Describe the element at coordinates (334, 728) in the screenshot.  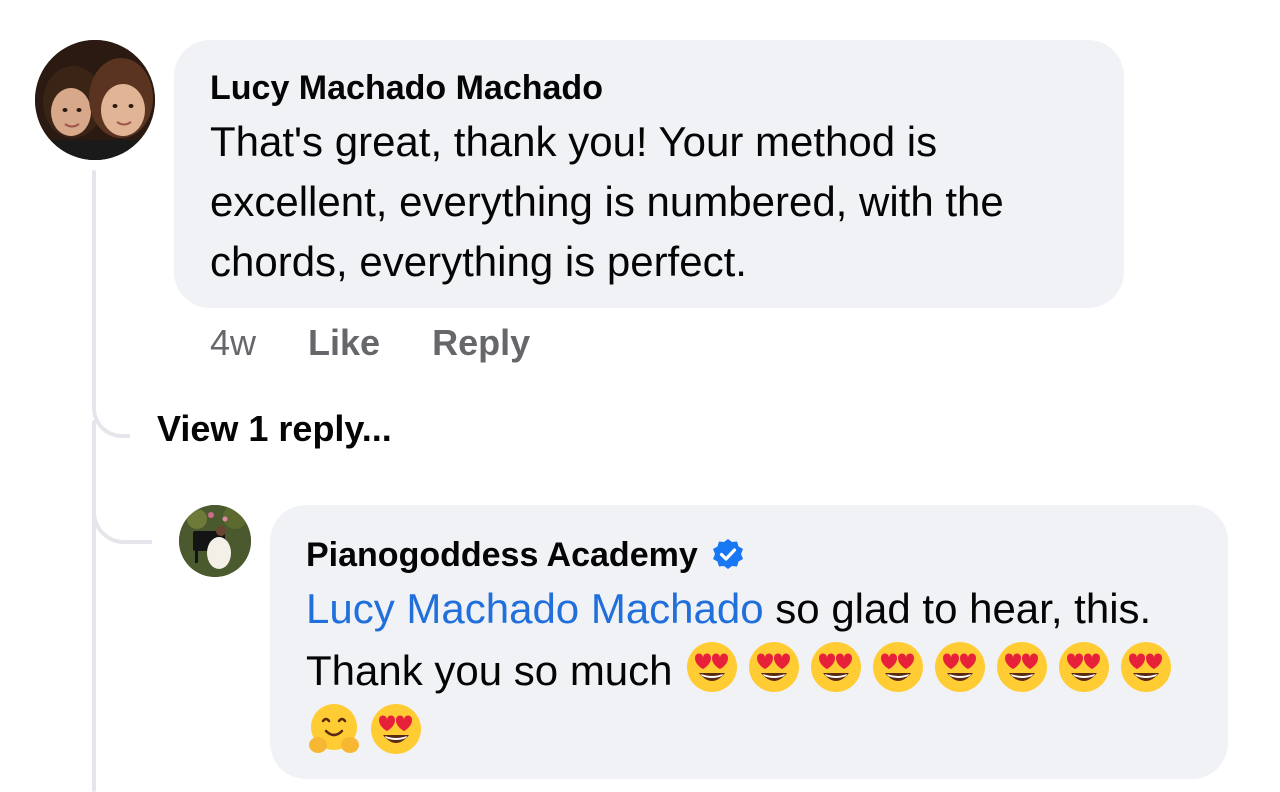
I see `hugging-face-emoji` at that location.